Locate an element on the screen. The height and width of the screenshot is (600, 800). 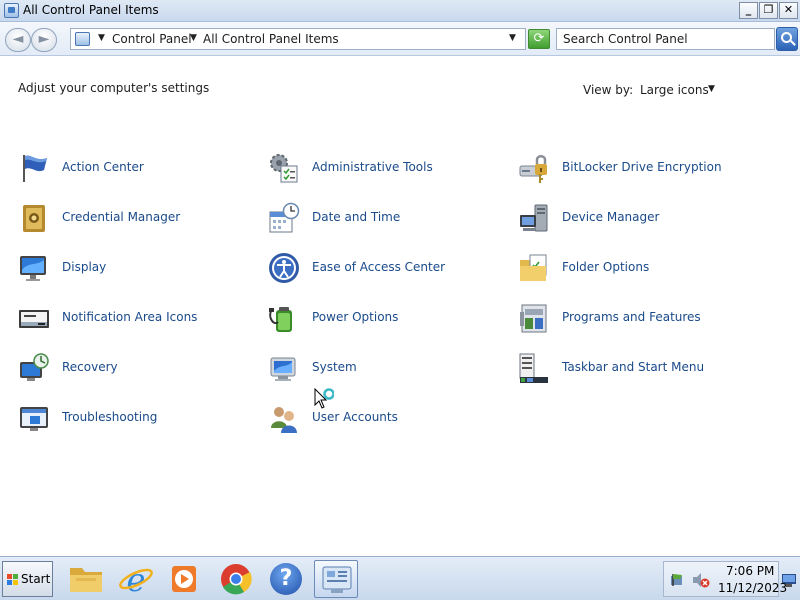
clock-time: 7:06 PM is located at coordinates (750, 571).